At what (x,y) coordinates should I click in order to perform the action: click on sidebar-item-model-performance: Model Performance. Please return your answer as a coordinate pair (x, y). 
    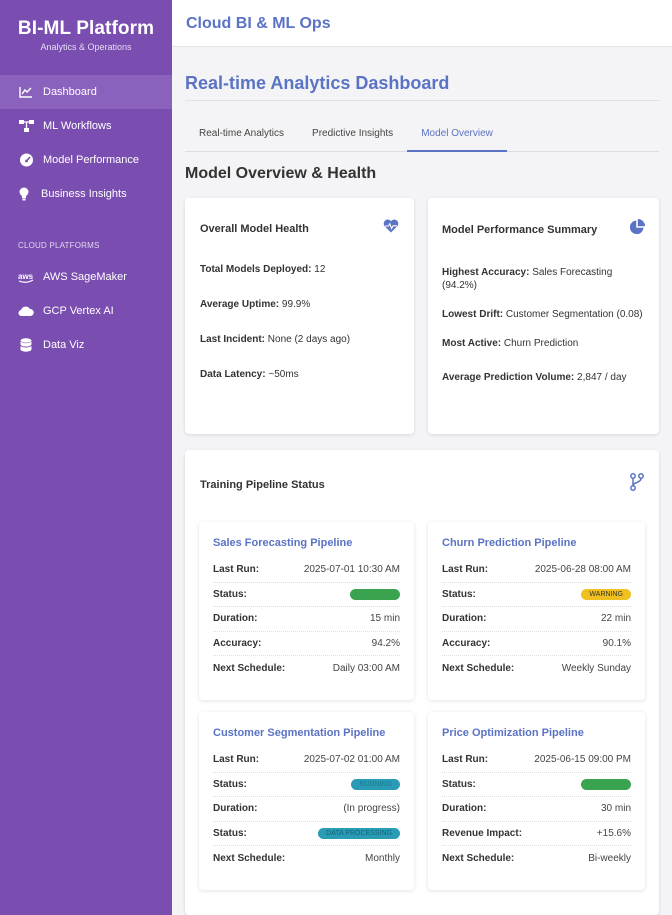
    Looking at the image, I should click on (86, 160).